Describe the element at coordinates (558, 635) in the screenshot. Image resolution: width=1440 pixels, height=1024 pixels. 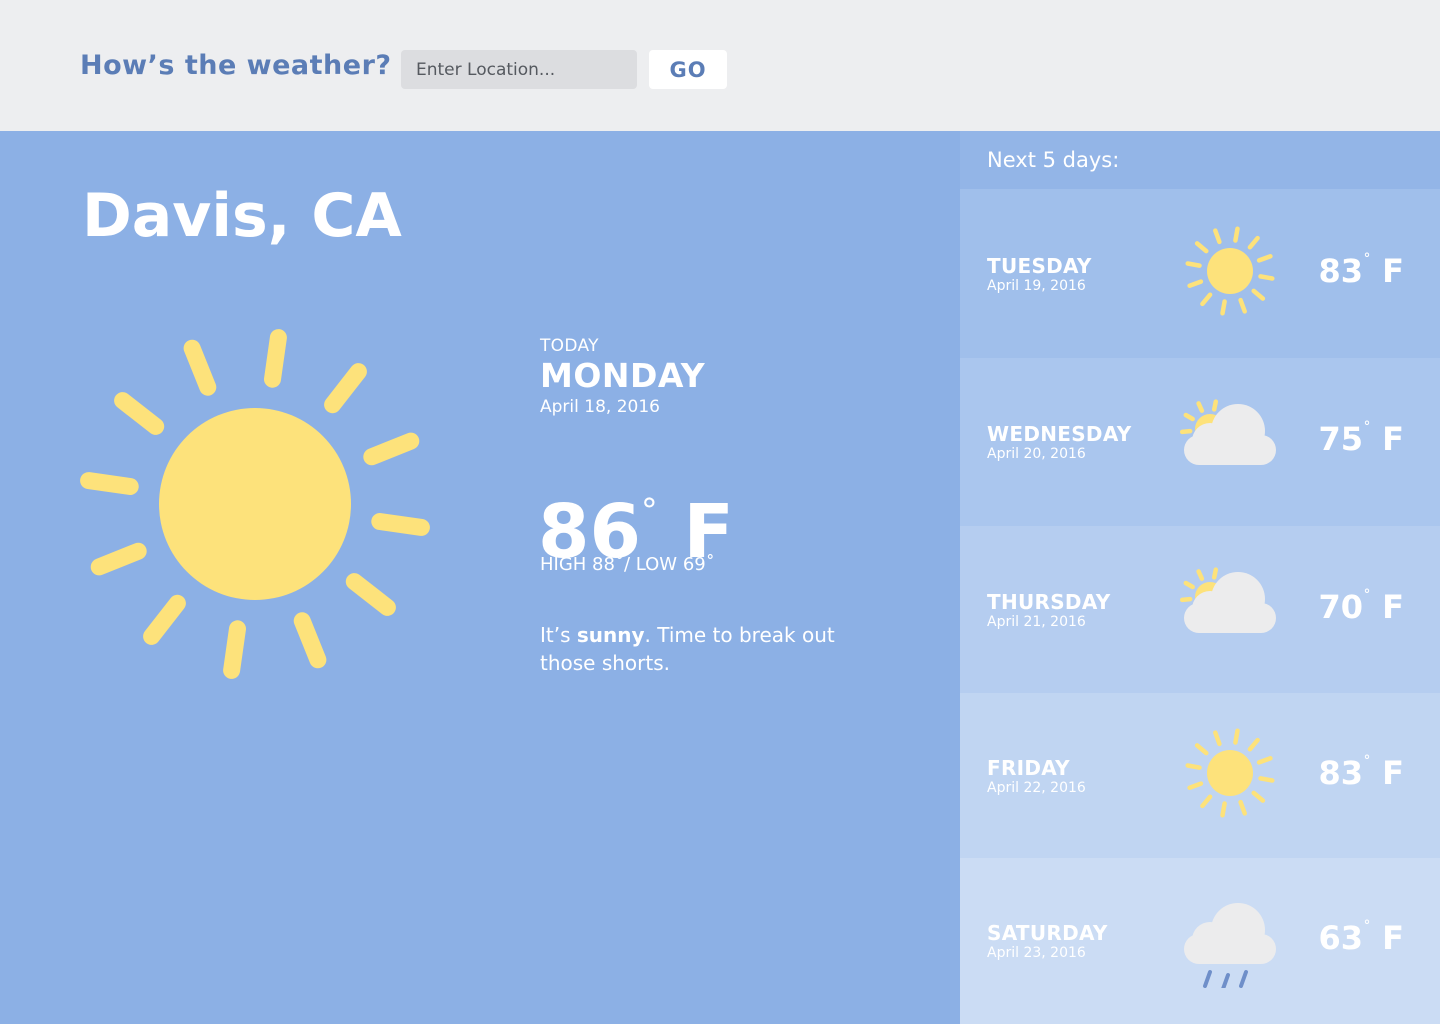
I see `description-prefix: It’s` at that location.